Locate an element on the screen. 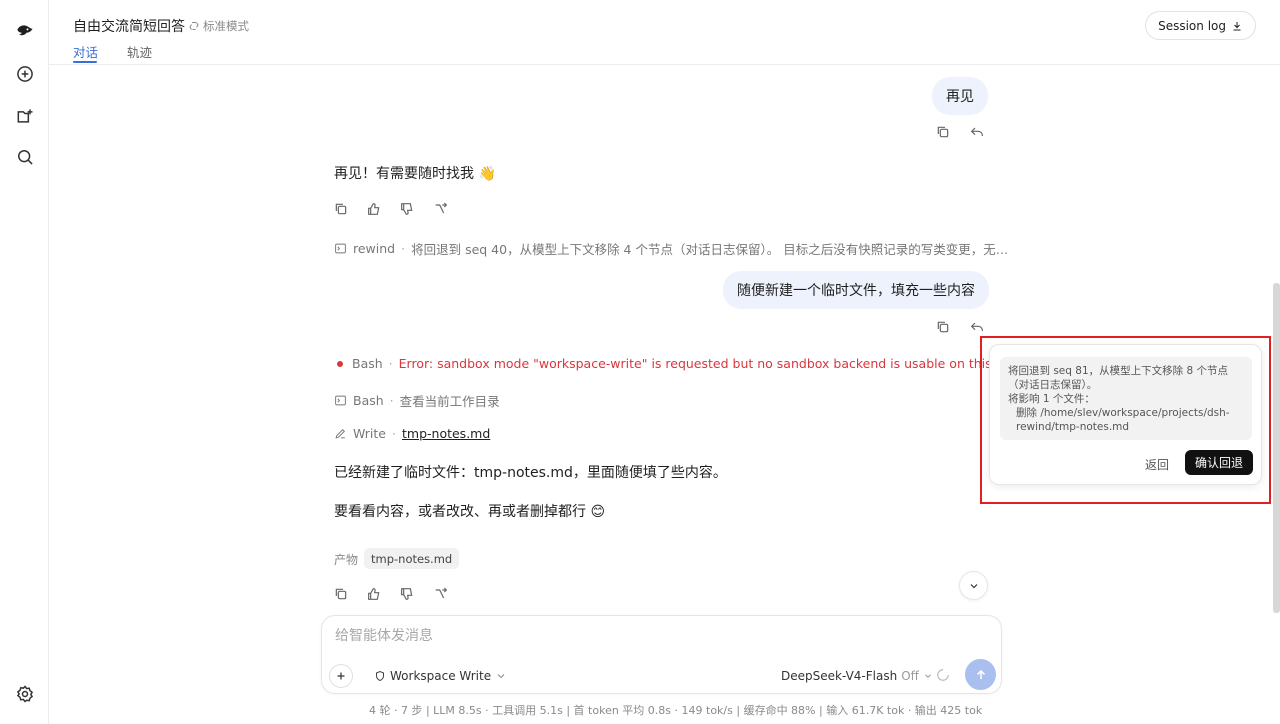  user-message: 再见 is located at coordinates (960, 96).